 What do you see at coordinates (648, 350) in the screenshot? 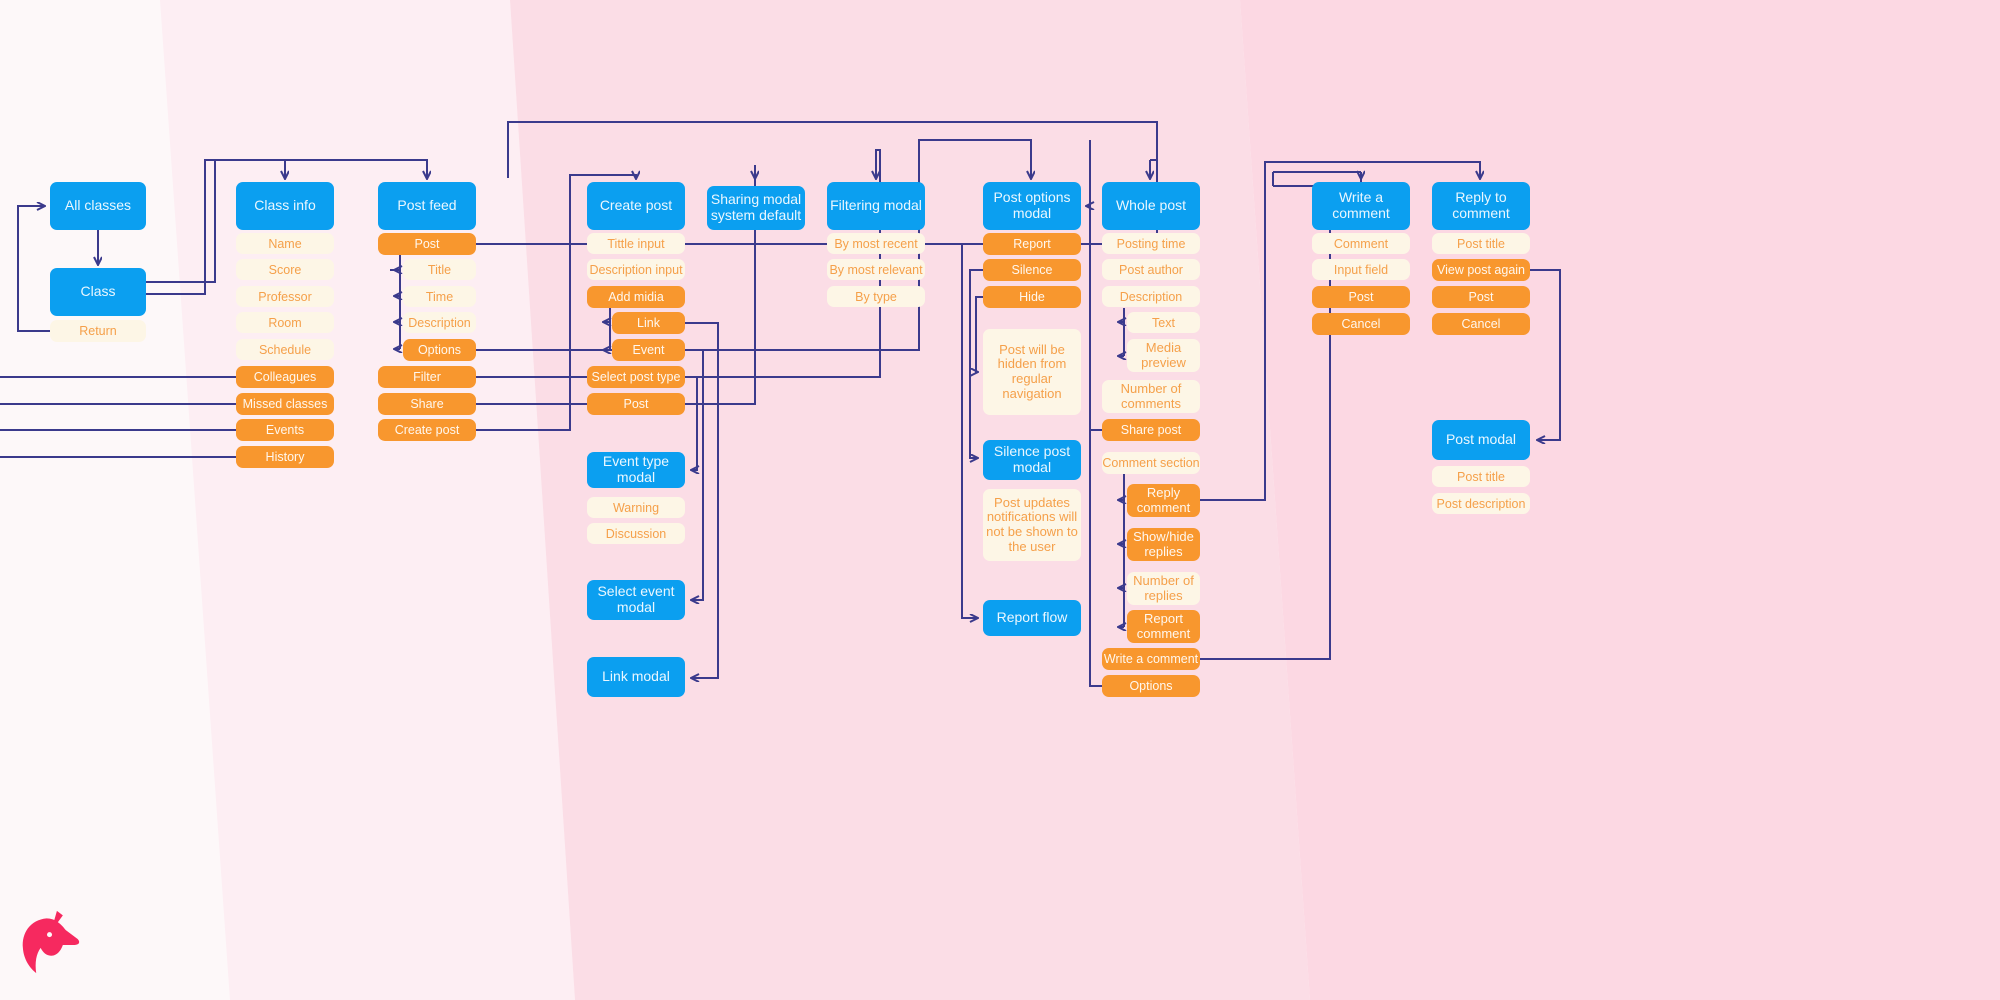
I see `node-event: Event` at bounding box center [648, 350].